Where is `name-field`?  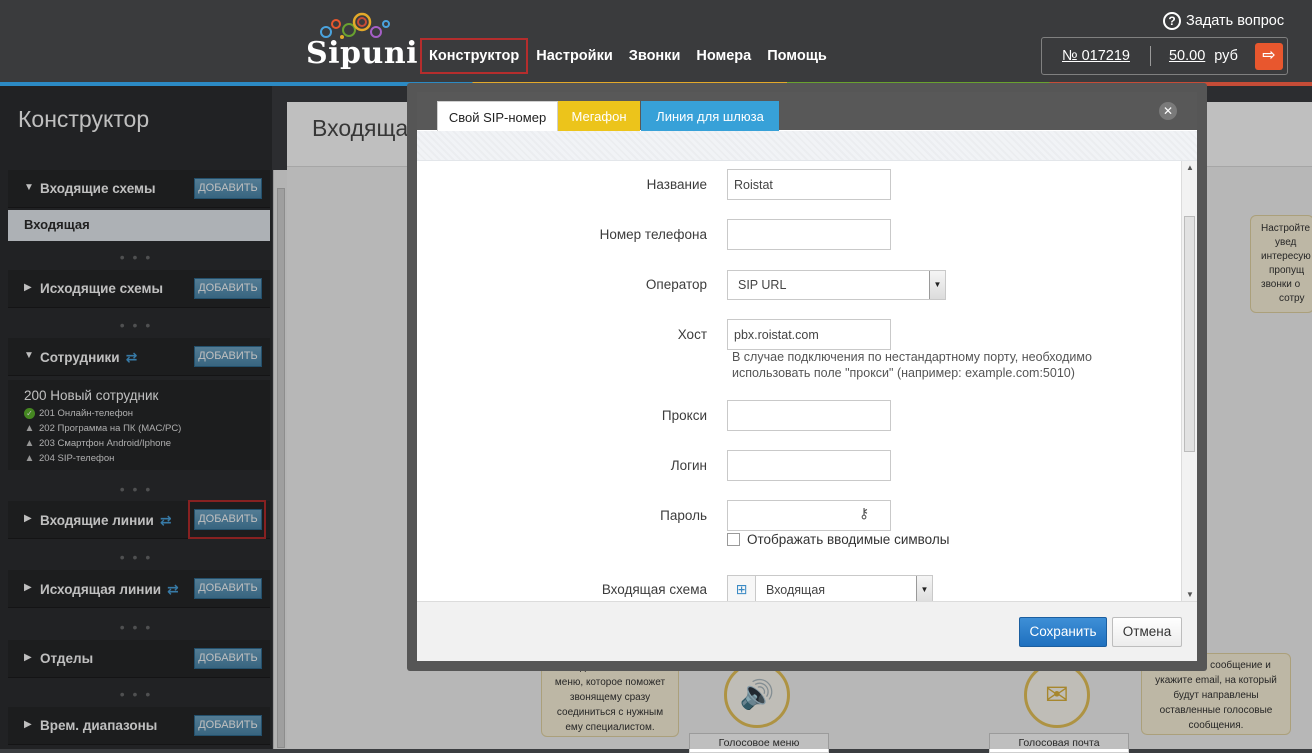 name-field is located at coordinates (809, 184).